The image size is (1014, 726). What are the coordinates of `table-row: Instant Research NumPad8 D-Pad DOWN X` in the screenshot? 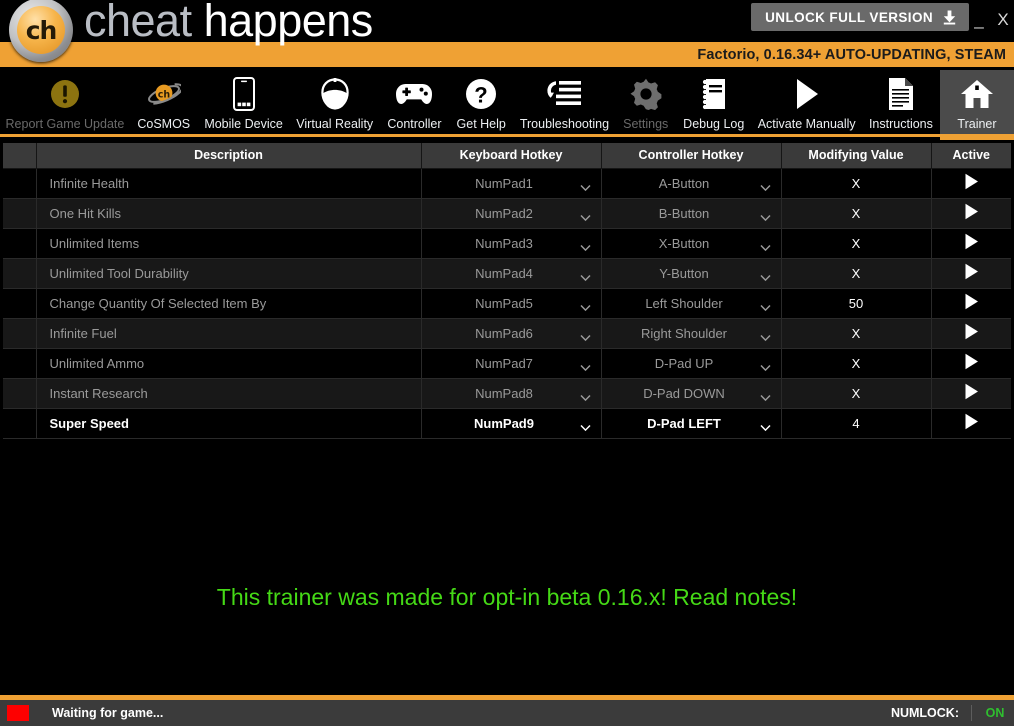 It's located at (507, 393).